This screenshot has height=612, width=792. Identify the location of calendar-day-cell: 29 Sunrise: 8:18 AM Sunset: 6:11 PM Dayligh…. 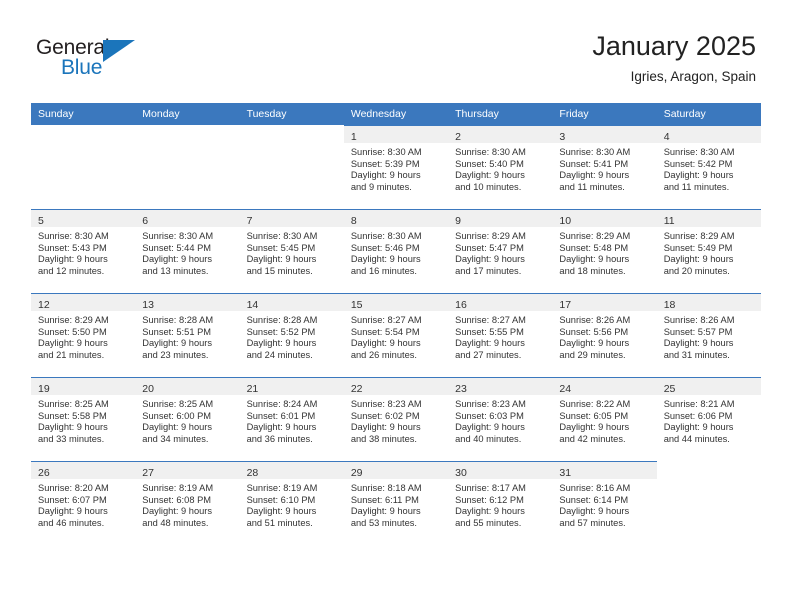
(396, 503).